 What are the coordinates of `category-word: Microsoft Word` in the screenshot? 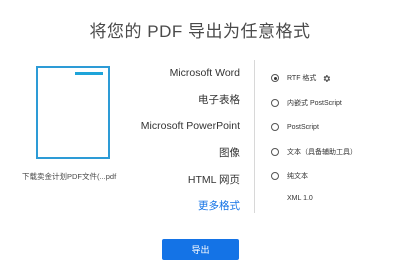 It's located at (165, 73).